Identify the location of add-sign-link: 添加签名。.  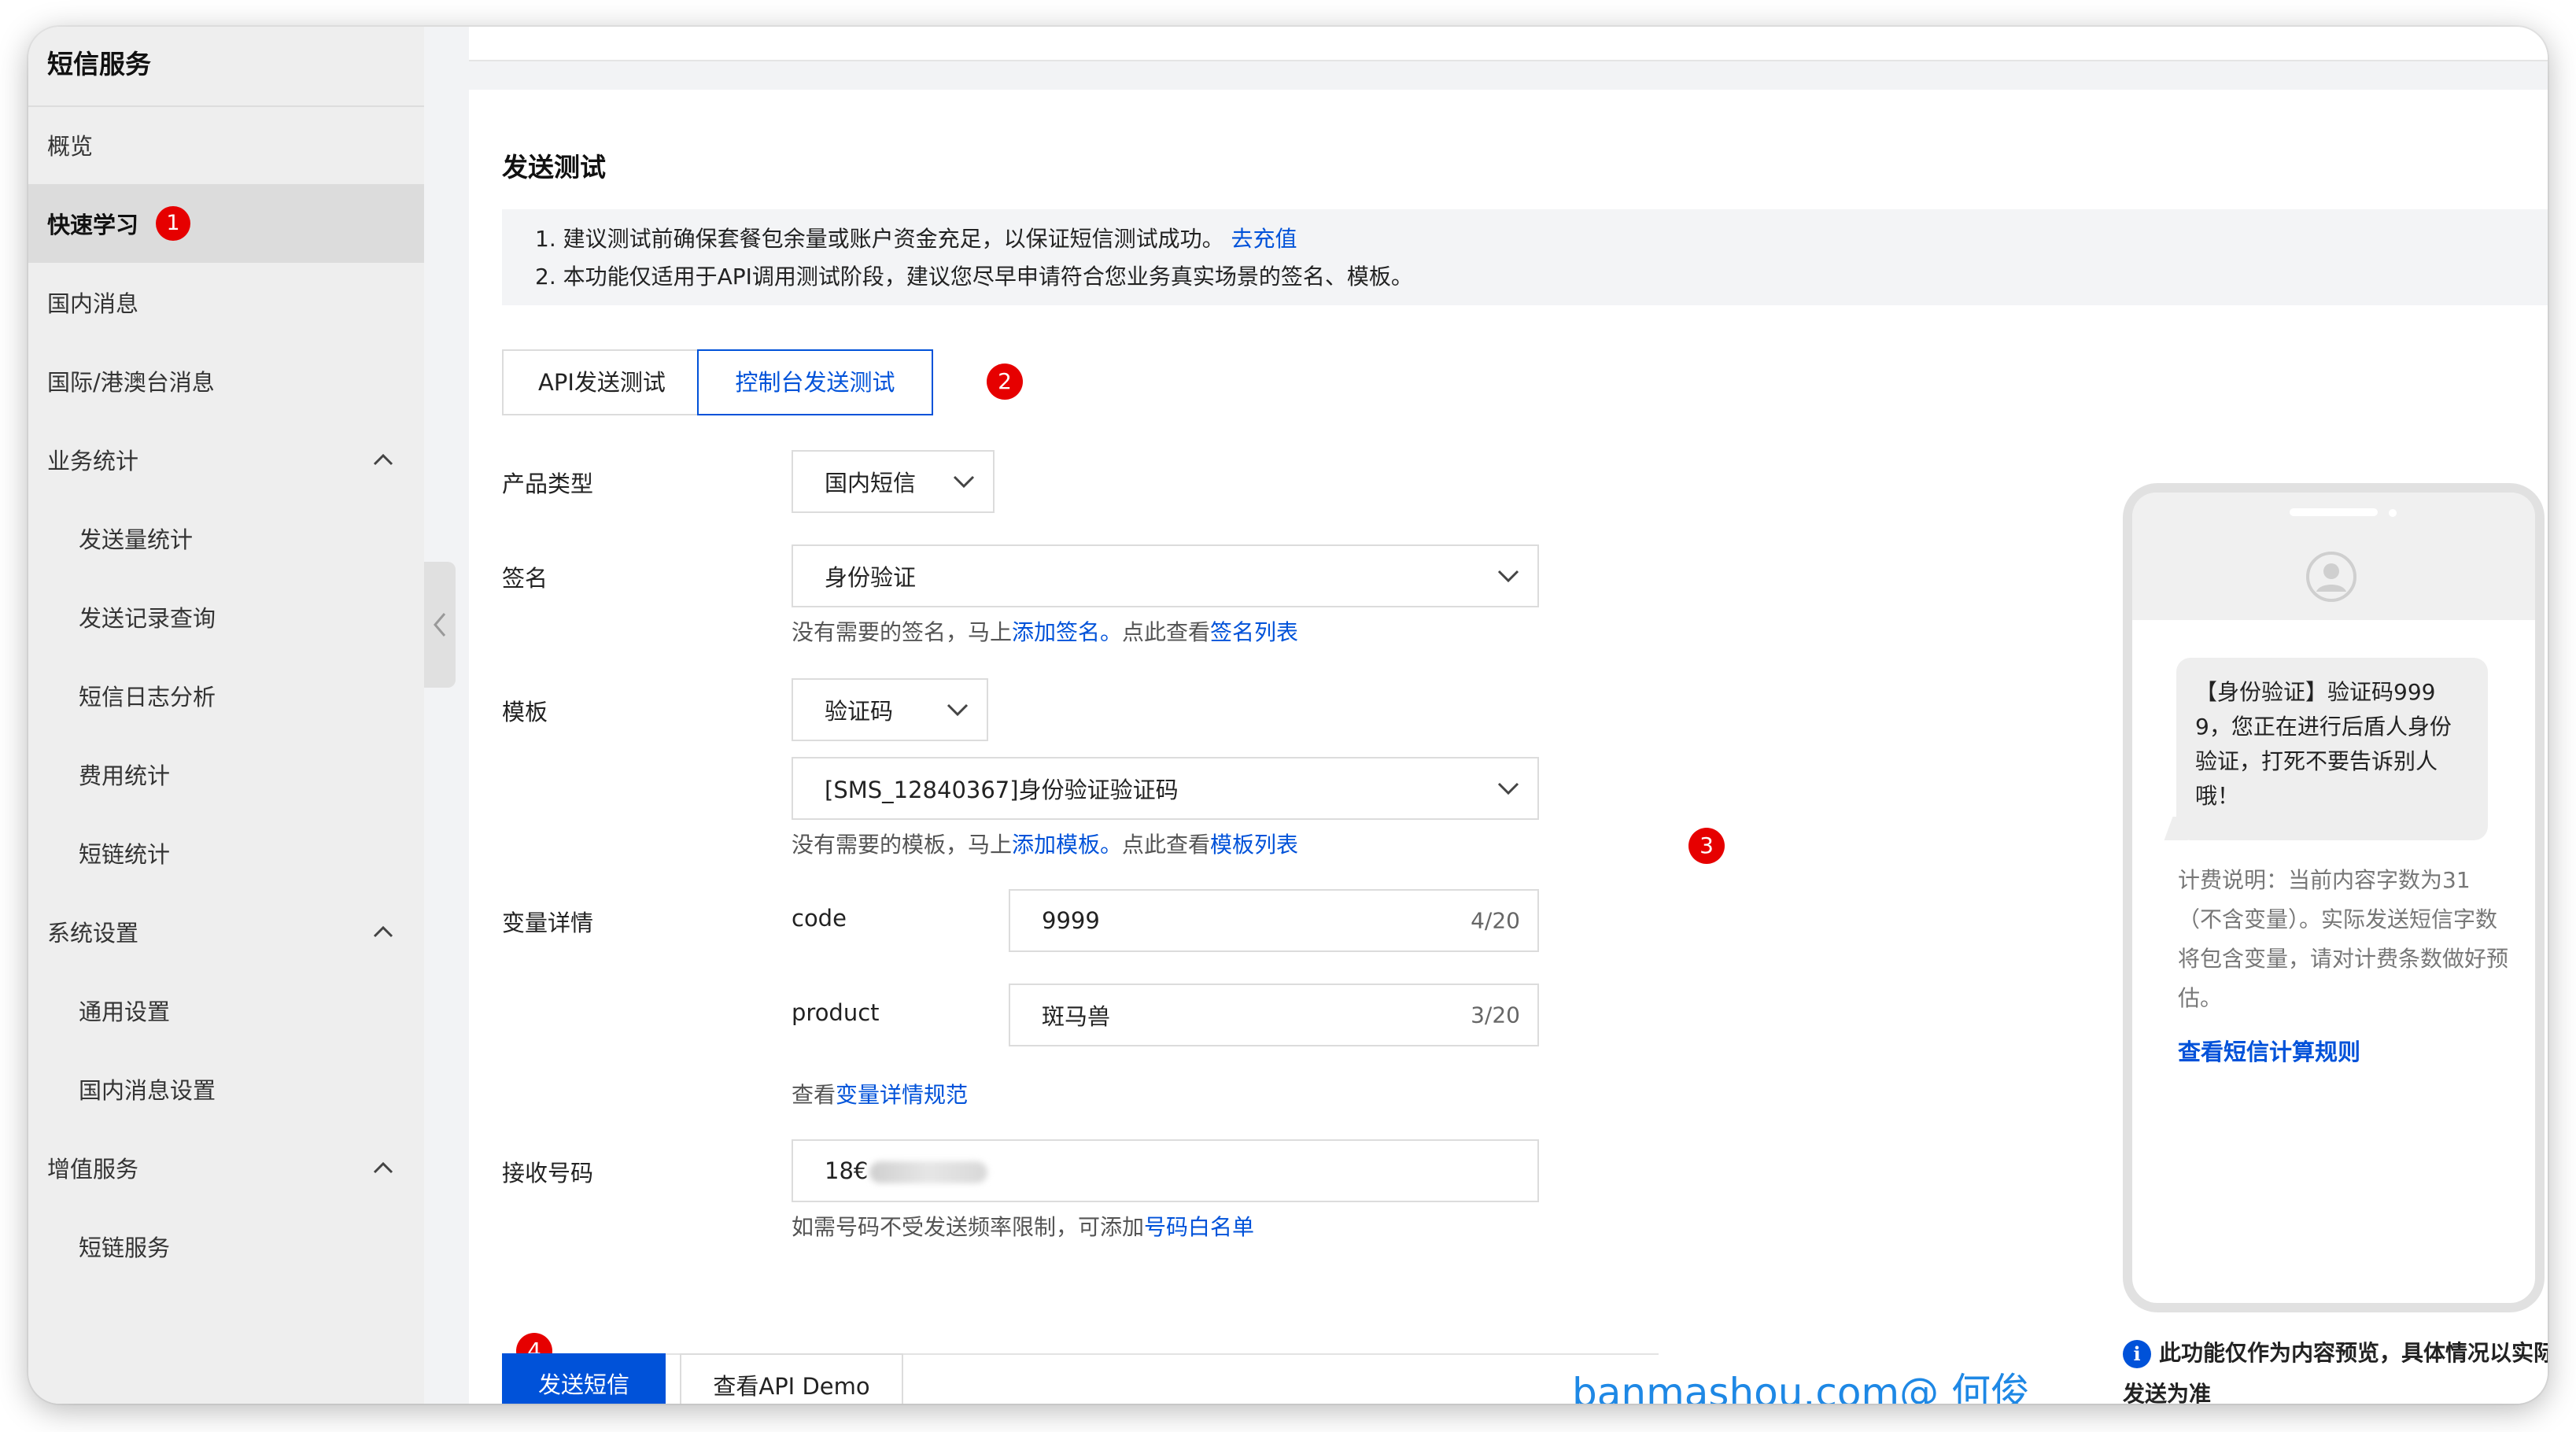
(1067, 632).